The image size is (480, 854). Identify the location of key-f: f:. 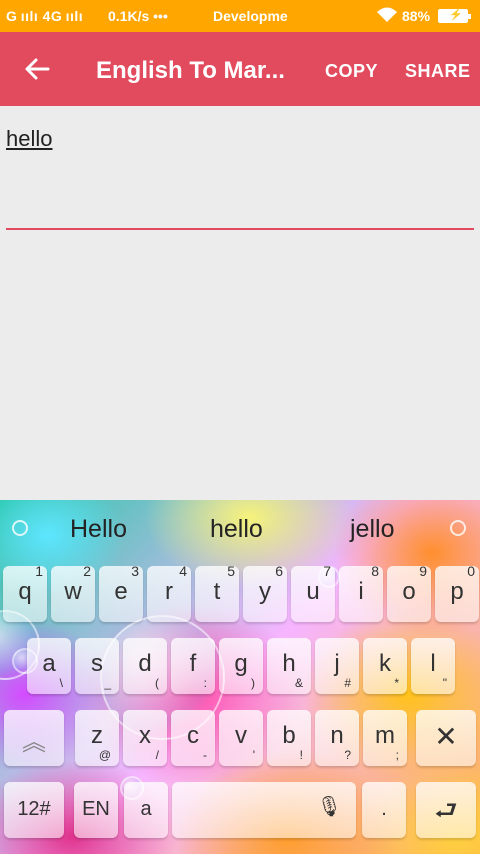
(193, 666).